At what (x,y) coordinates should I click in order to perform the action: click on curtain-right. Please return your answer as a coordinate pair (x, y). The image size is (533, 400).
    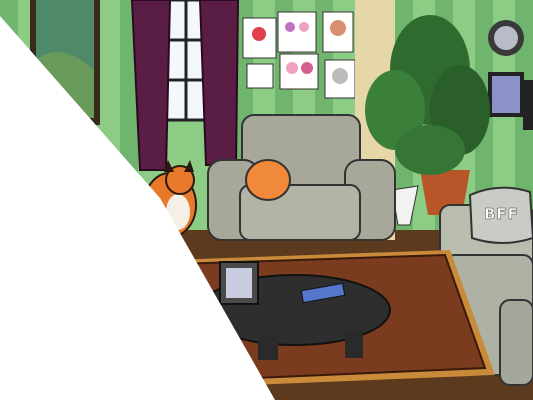
    Looking at the image, I should click on (219, 83).